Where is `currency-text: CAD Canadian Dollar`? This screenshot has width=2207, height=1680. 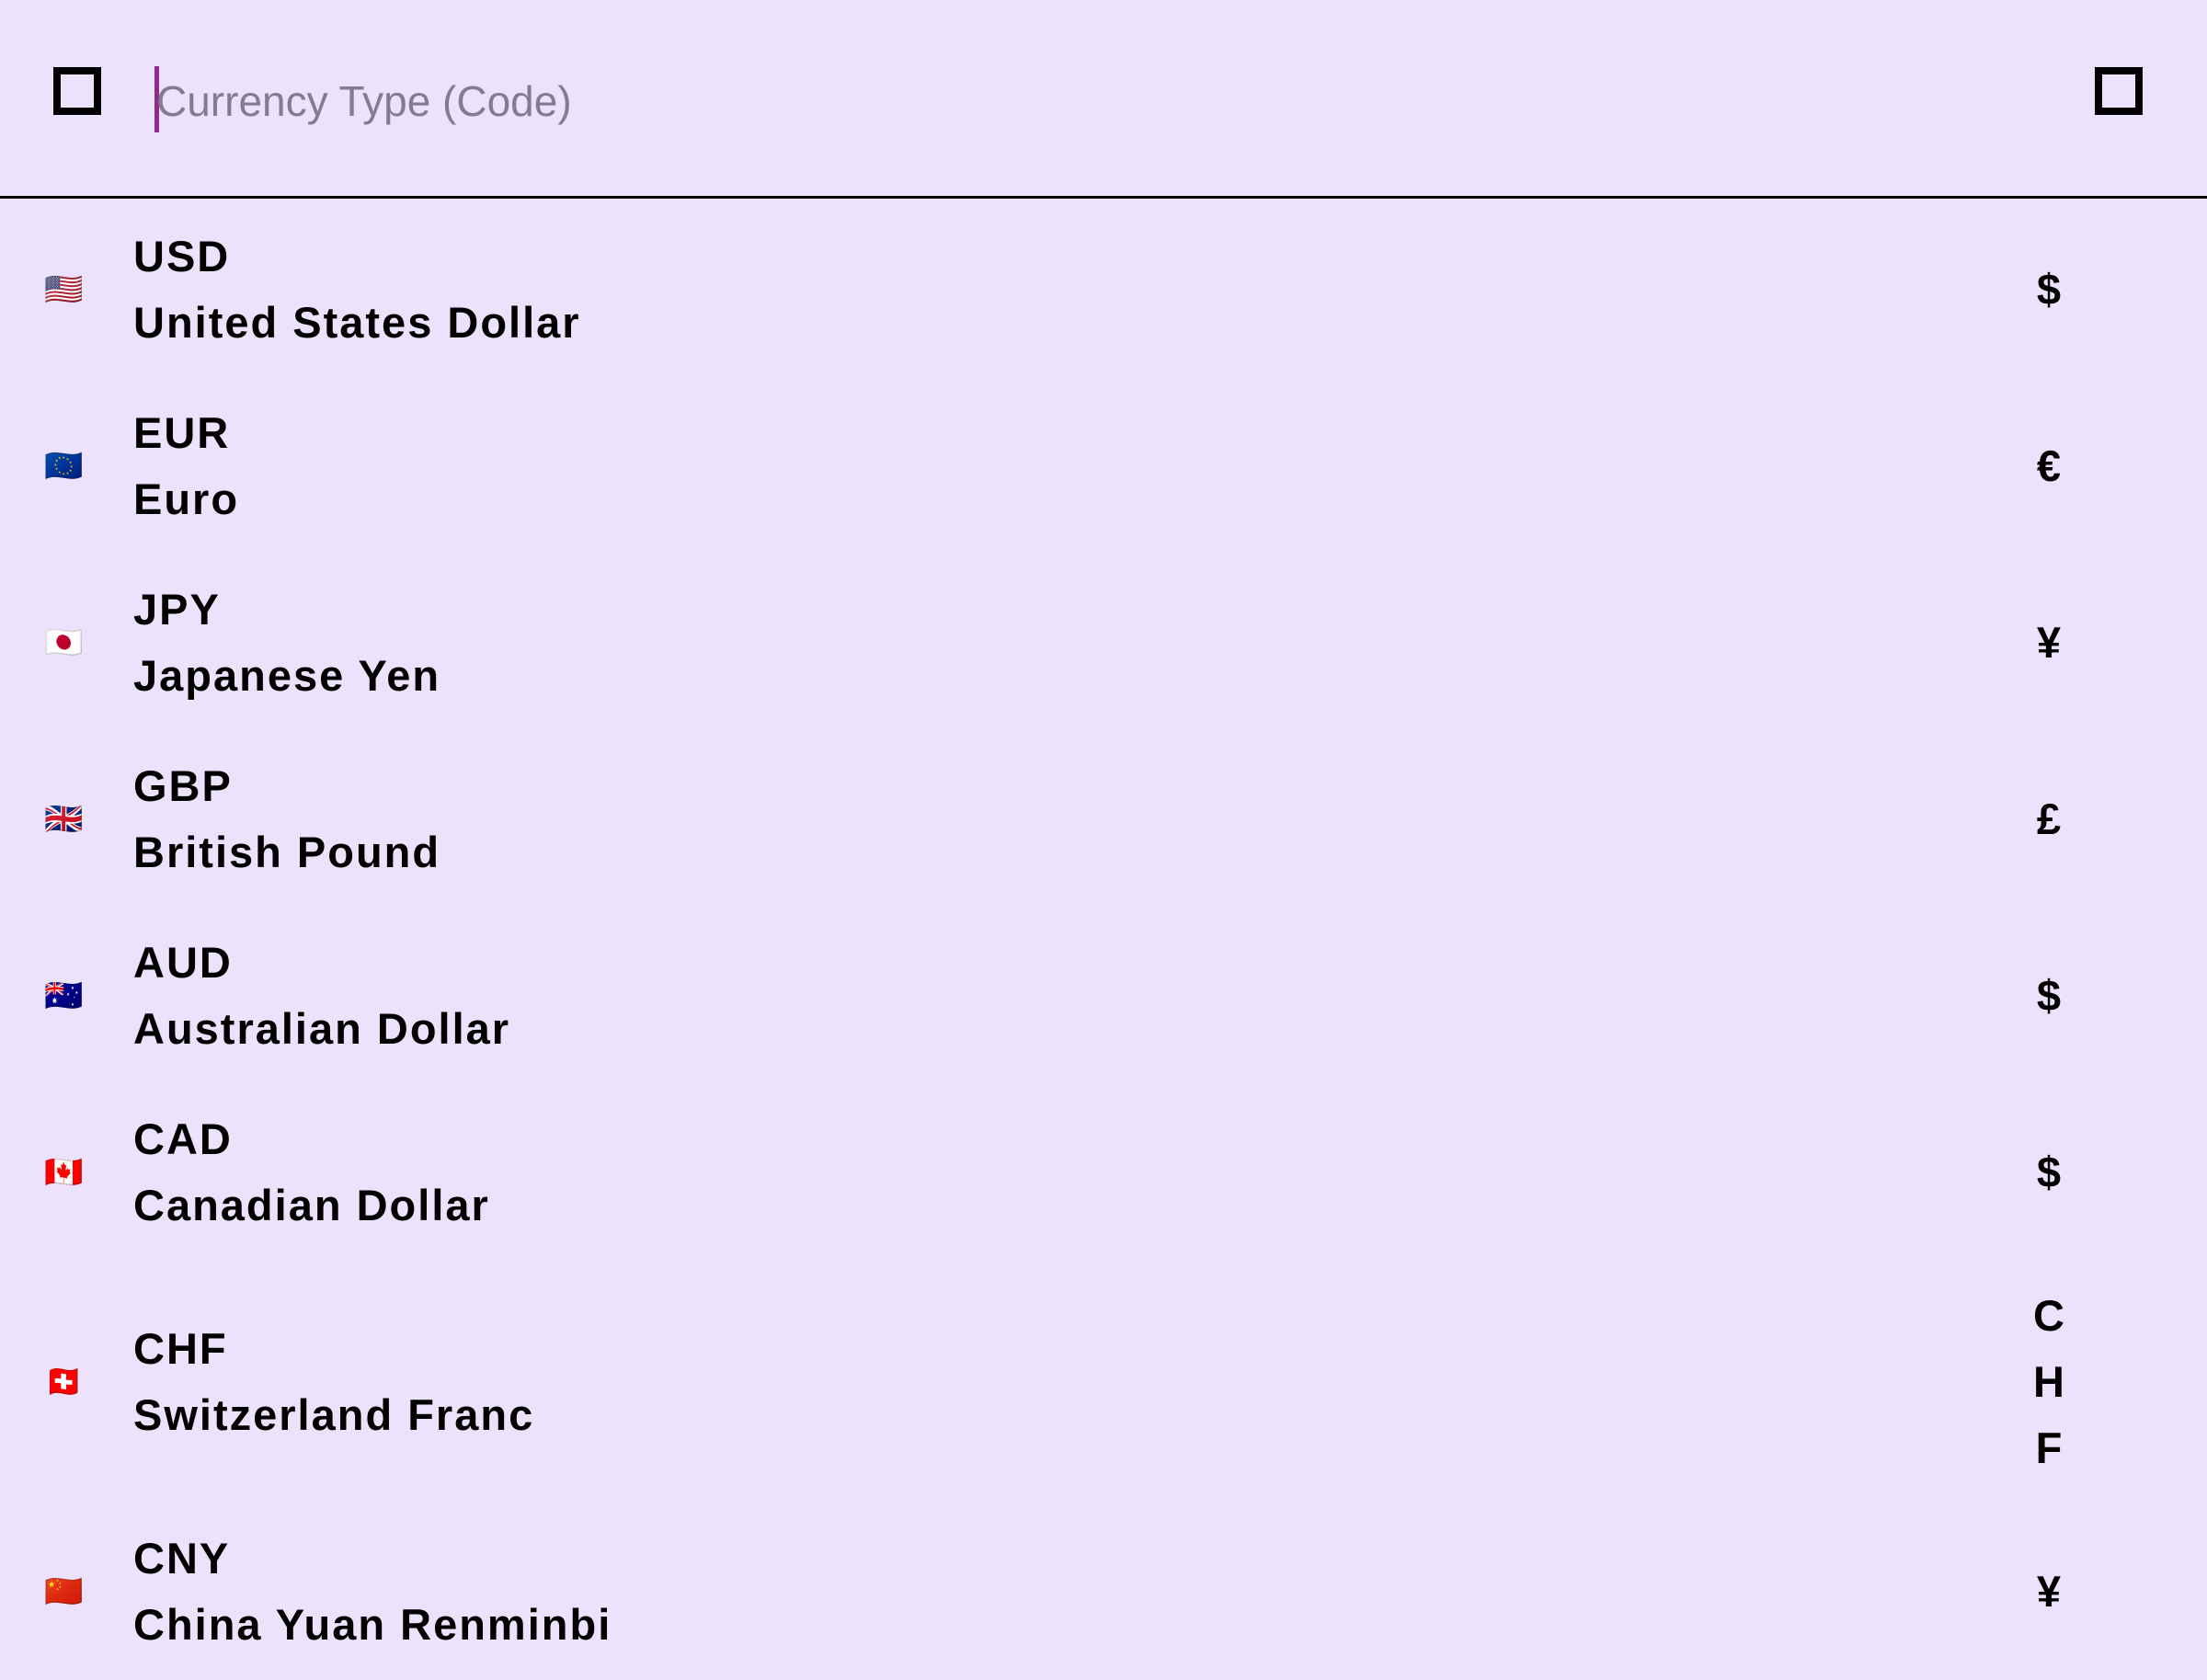 currency-text: CAD Canadian Dollar is located at coordinates (311, 1172).